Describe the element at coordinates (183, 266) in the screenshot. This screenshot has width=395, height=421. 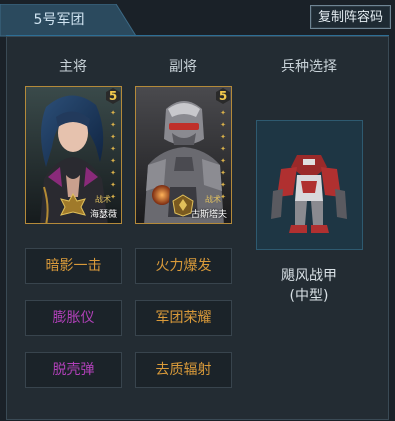
I see `vice-skill-1-button: 火力爆发` at that location.